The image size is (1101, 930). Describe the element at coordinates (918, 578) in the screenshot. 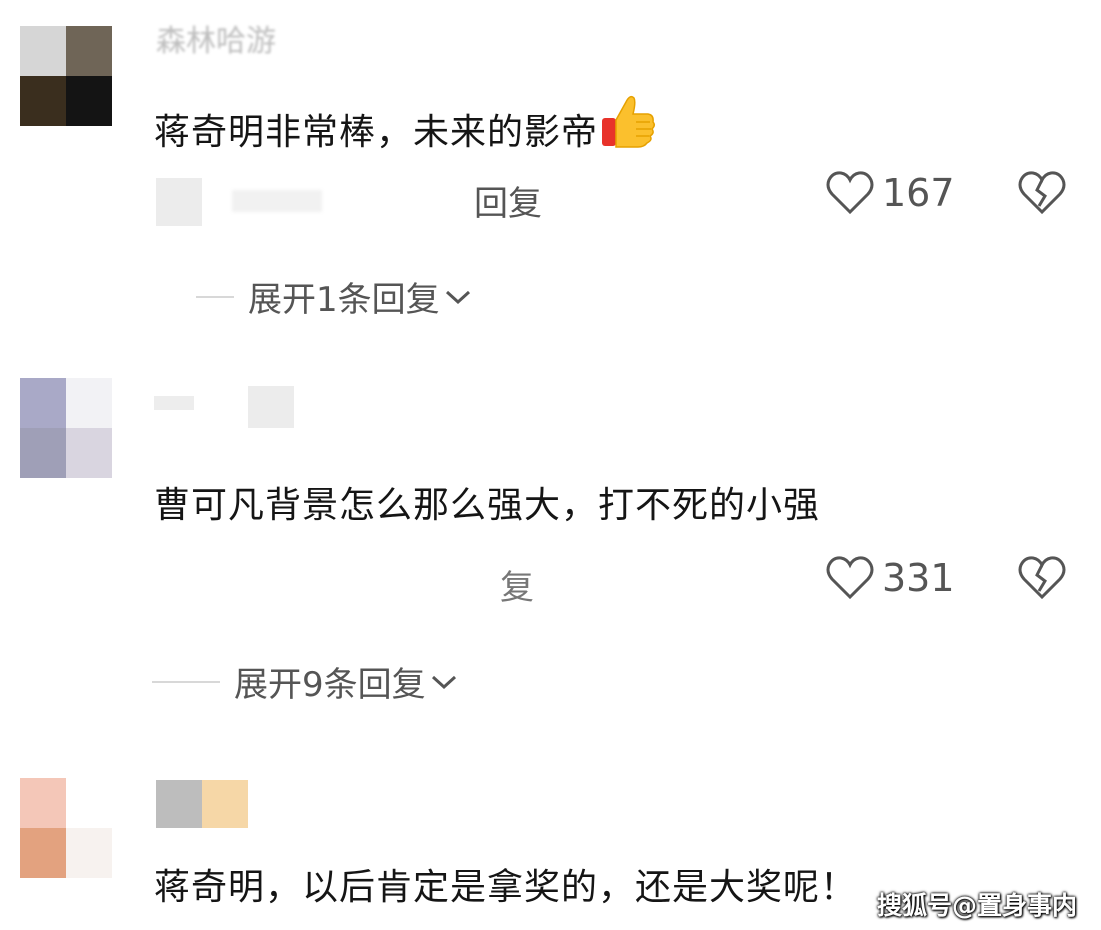

I see `like-count: 331` at that location.